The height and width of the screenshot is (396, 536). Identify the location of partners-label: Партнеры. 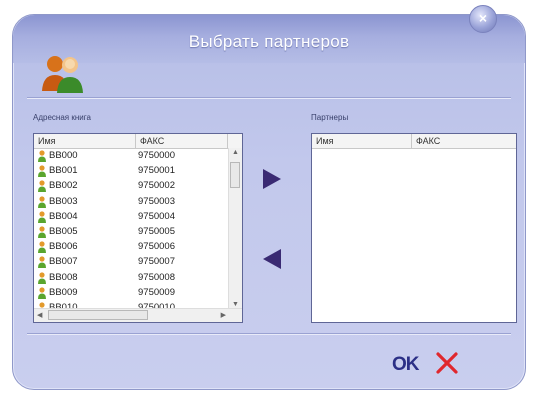
(330, 117).